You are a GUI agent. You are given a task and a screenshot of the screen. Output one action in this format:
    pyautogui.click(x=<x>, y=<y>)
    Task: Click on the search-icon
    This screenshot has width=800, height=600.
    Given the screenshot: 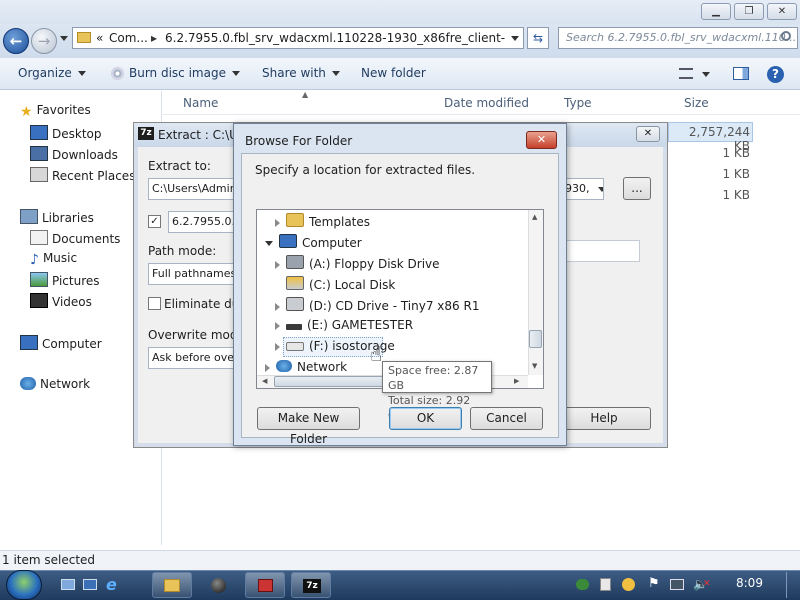 What is the action you would take?
    pyautogui.click(x=786, y=36)
    